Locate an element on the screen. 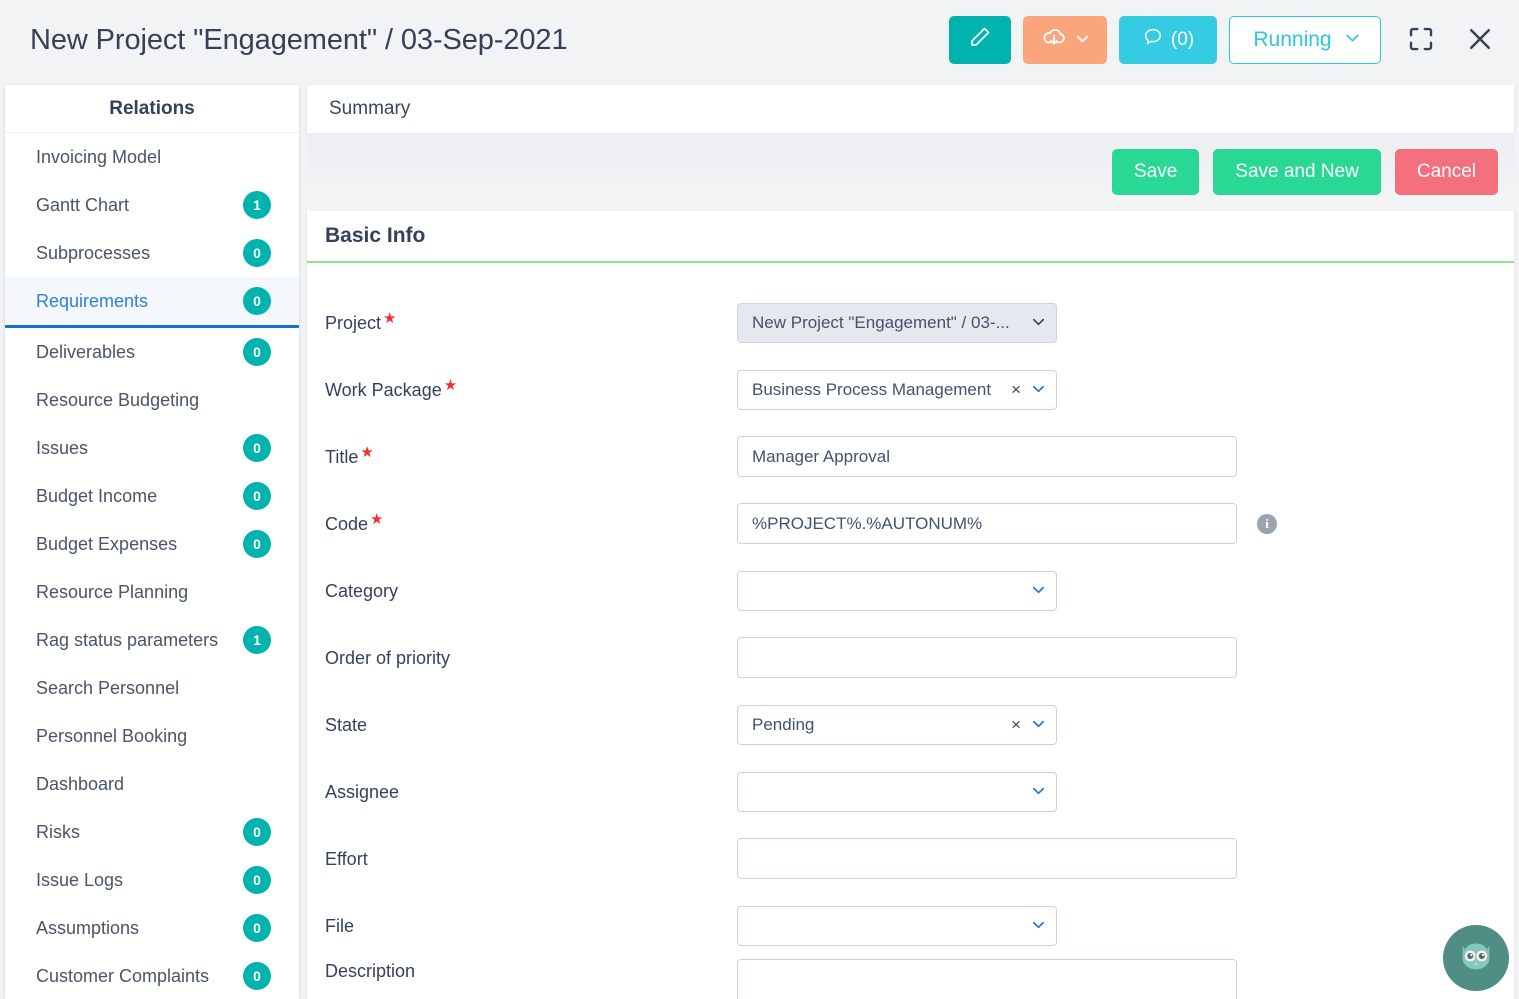 The width and height of the screenshot is (1519, 999). field-control-work-package: Business Process Management × is located at coordinates (897, 389).